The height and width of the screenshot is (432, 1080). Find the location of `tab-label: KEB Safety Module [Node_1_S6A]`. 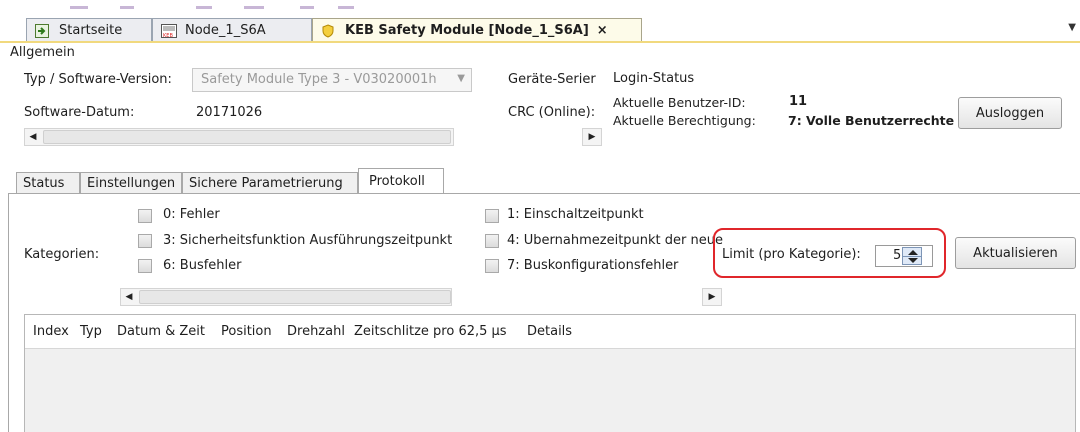

tab-label: KEB Safety Module [Node_1_S6A] is located at coordinates (467, 30).